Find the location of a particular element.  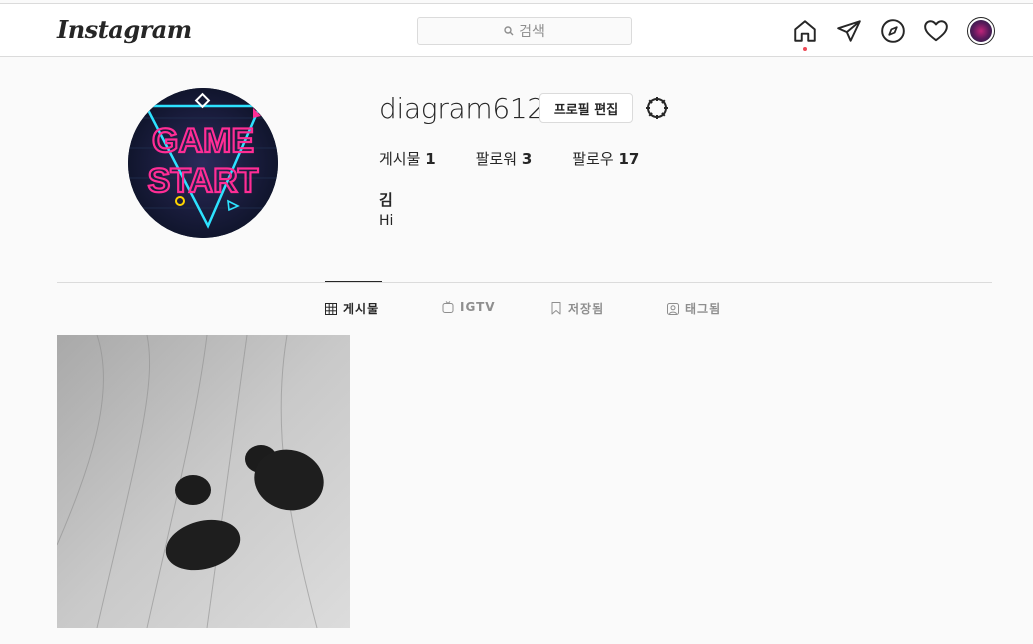

post-thumbnail is located at coordinates (203, 481).